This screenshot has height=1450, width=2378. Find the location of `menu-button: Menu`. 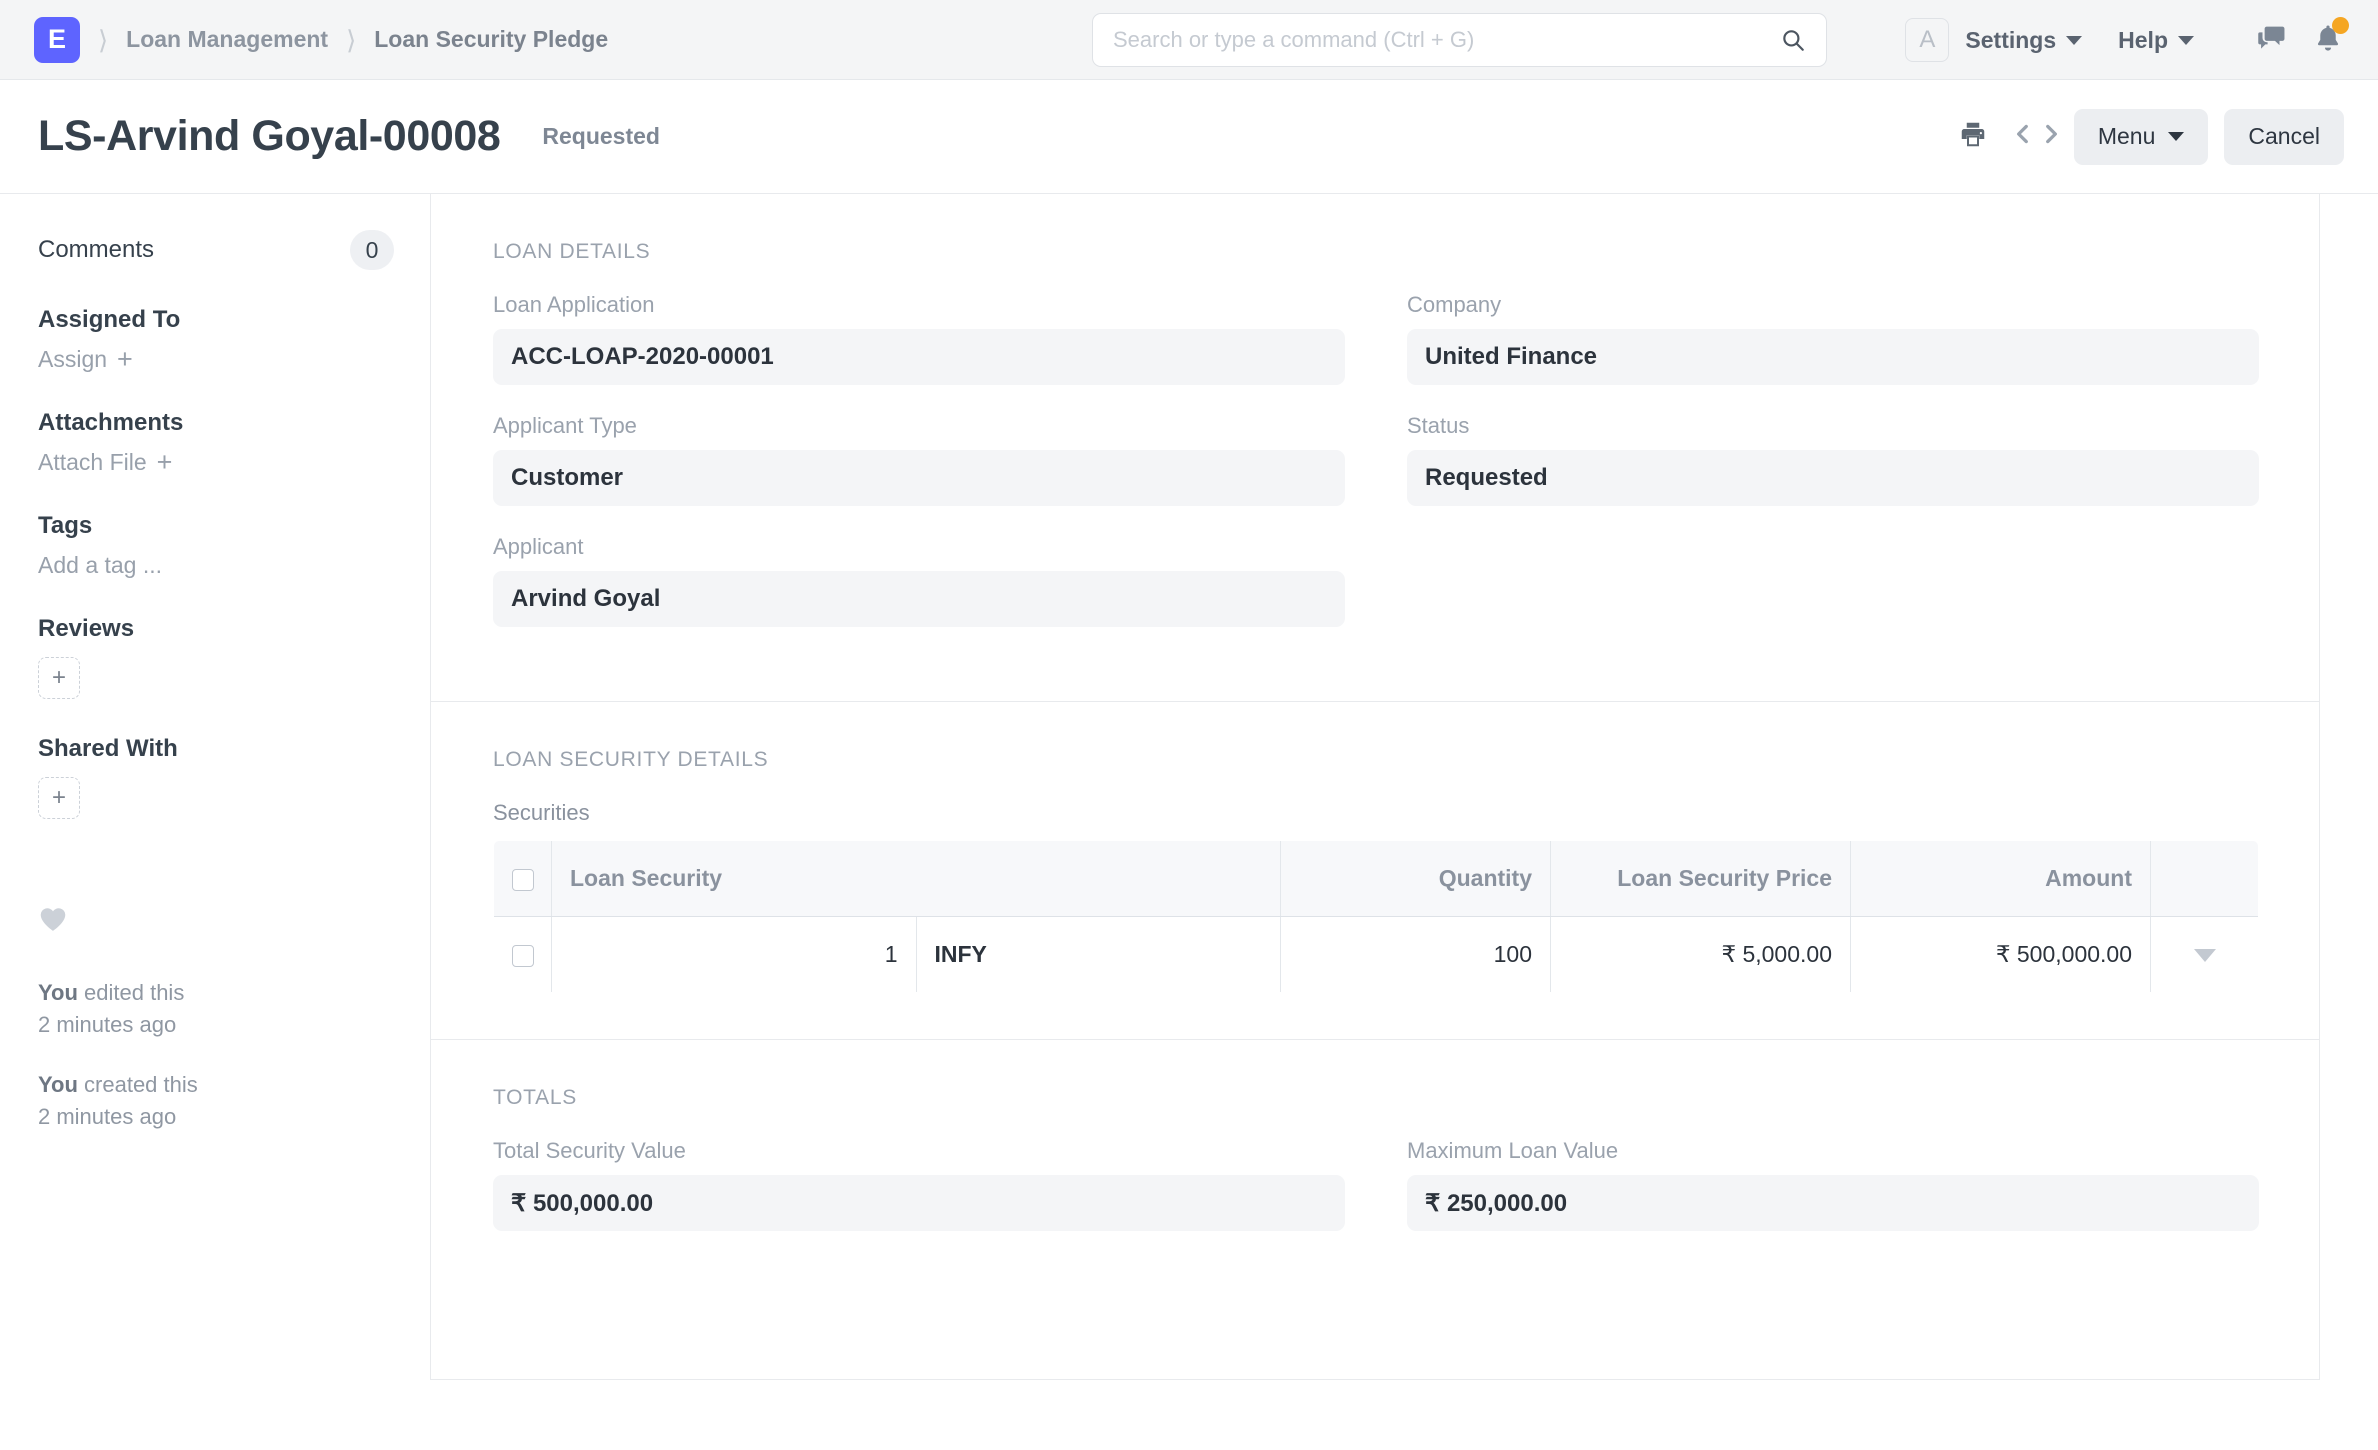

menu-button: Menu is located at coordinates (2141, 136).